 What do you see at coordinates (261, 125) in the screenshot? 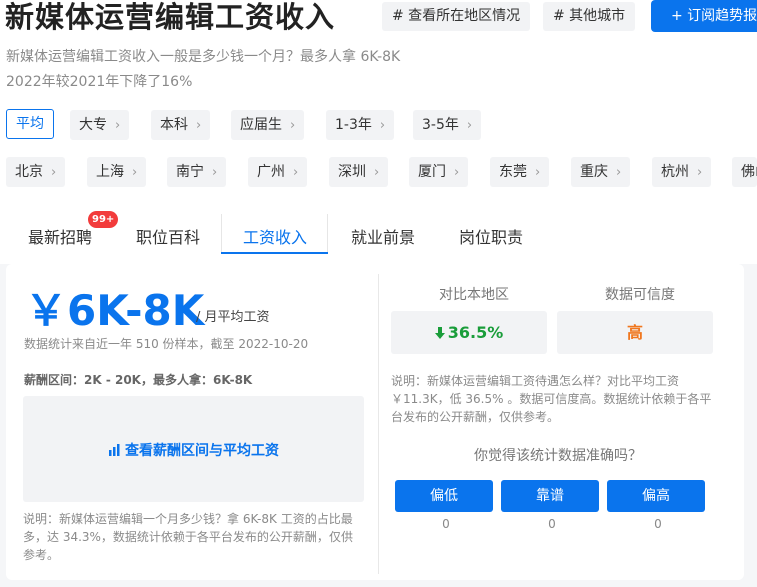
I see `filter-label: 应届生` at bounding box center [261, 125].